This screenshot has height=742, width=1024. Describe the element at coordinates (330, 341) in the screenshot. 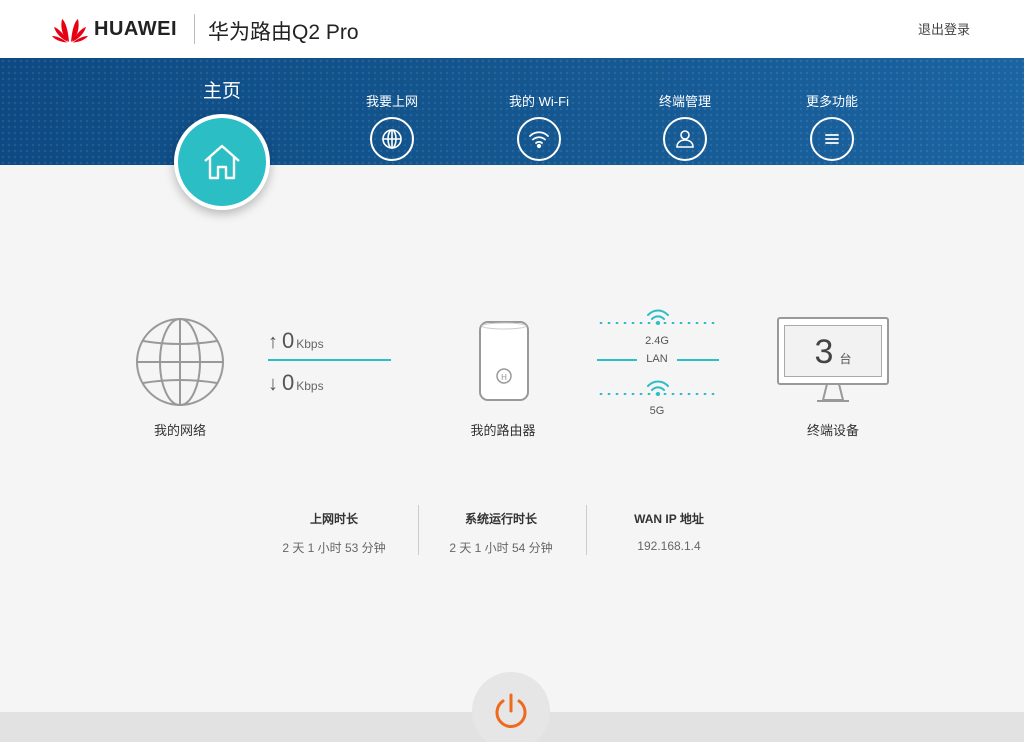

I see `upload-speed: ↑ 0 Kbps` at that location.